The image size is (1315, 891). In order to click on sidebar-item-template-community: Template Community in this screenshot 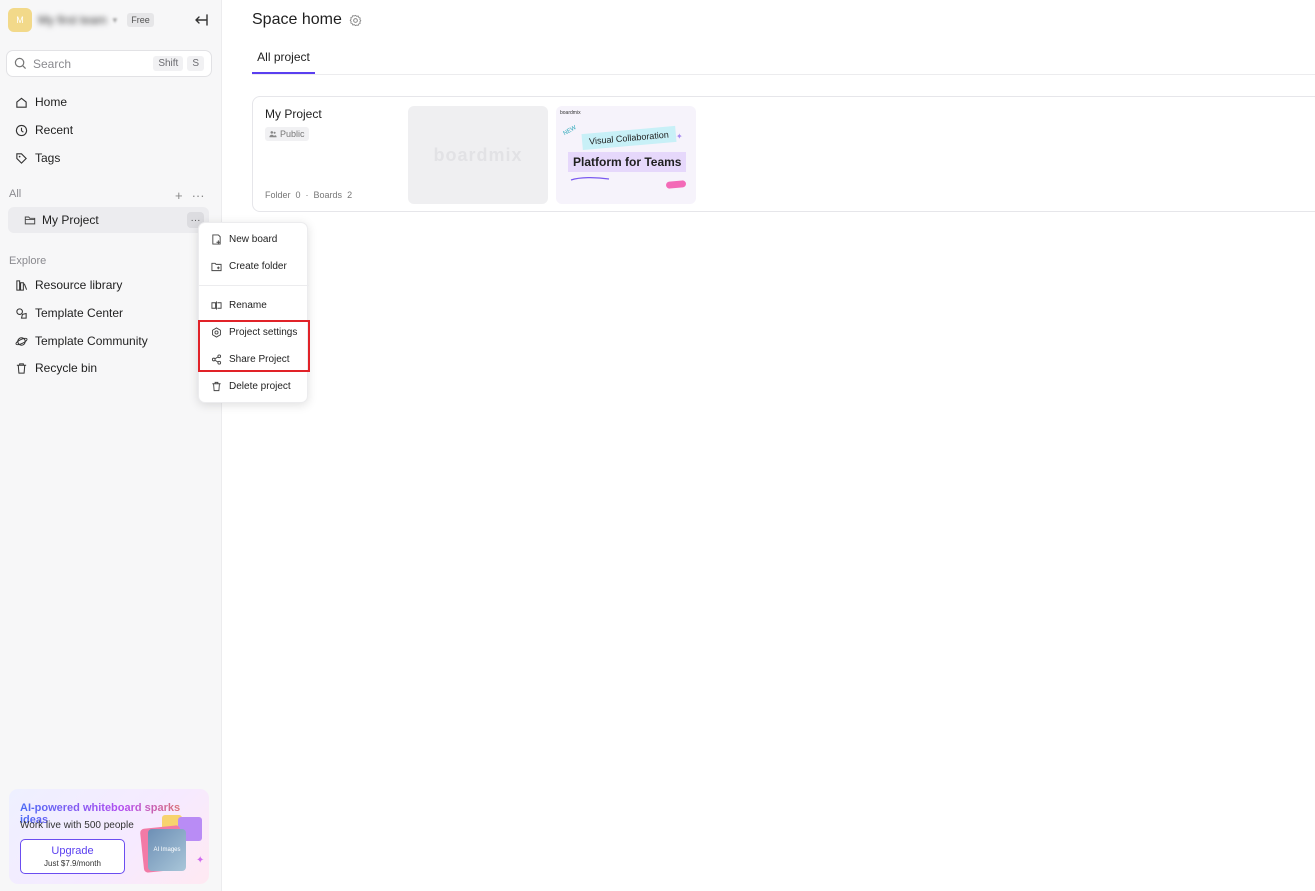, I will do `click(110, 341)`.